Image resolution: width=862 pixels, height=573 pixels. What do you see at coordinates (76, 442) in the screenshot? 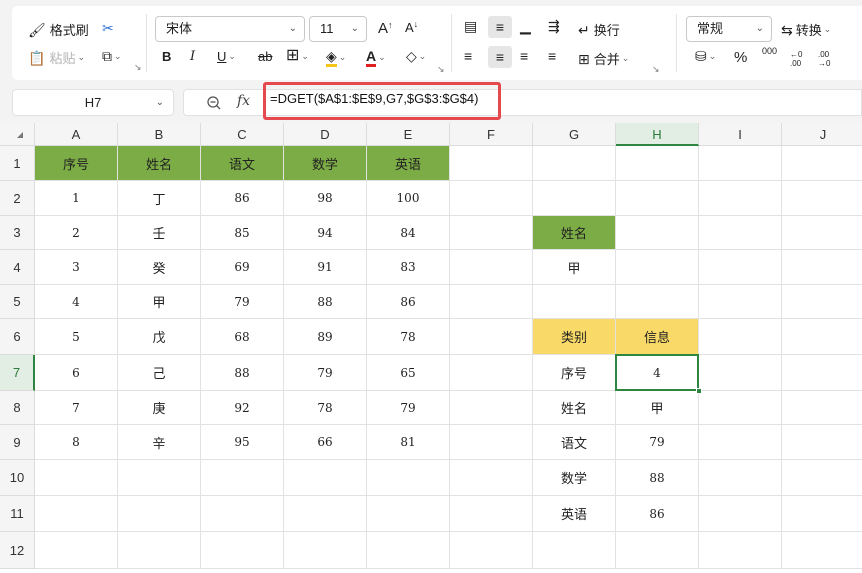
I see `cell-a9: 8` at bounding box center [76, 442].